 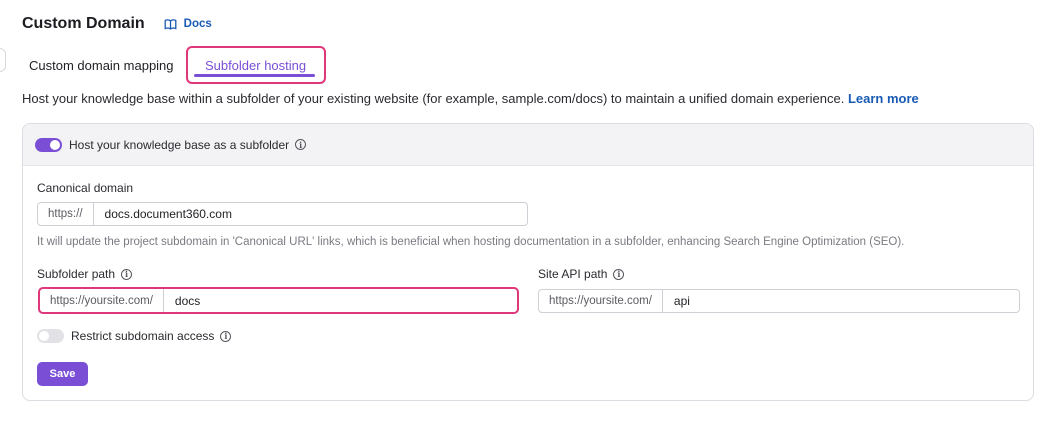 I want to click on canonical-domain-label: Canonical domain, so click(x=85, y=188).